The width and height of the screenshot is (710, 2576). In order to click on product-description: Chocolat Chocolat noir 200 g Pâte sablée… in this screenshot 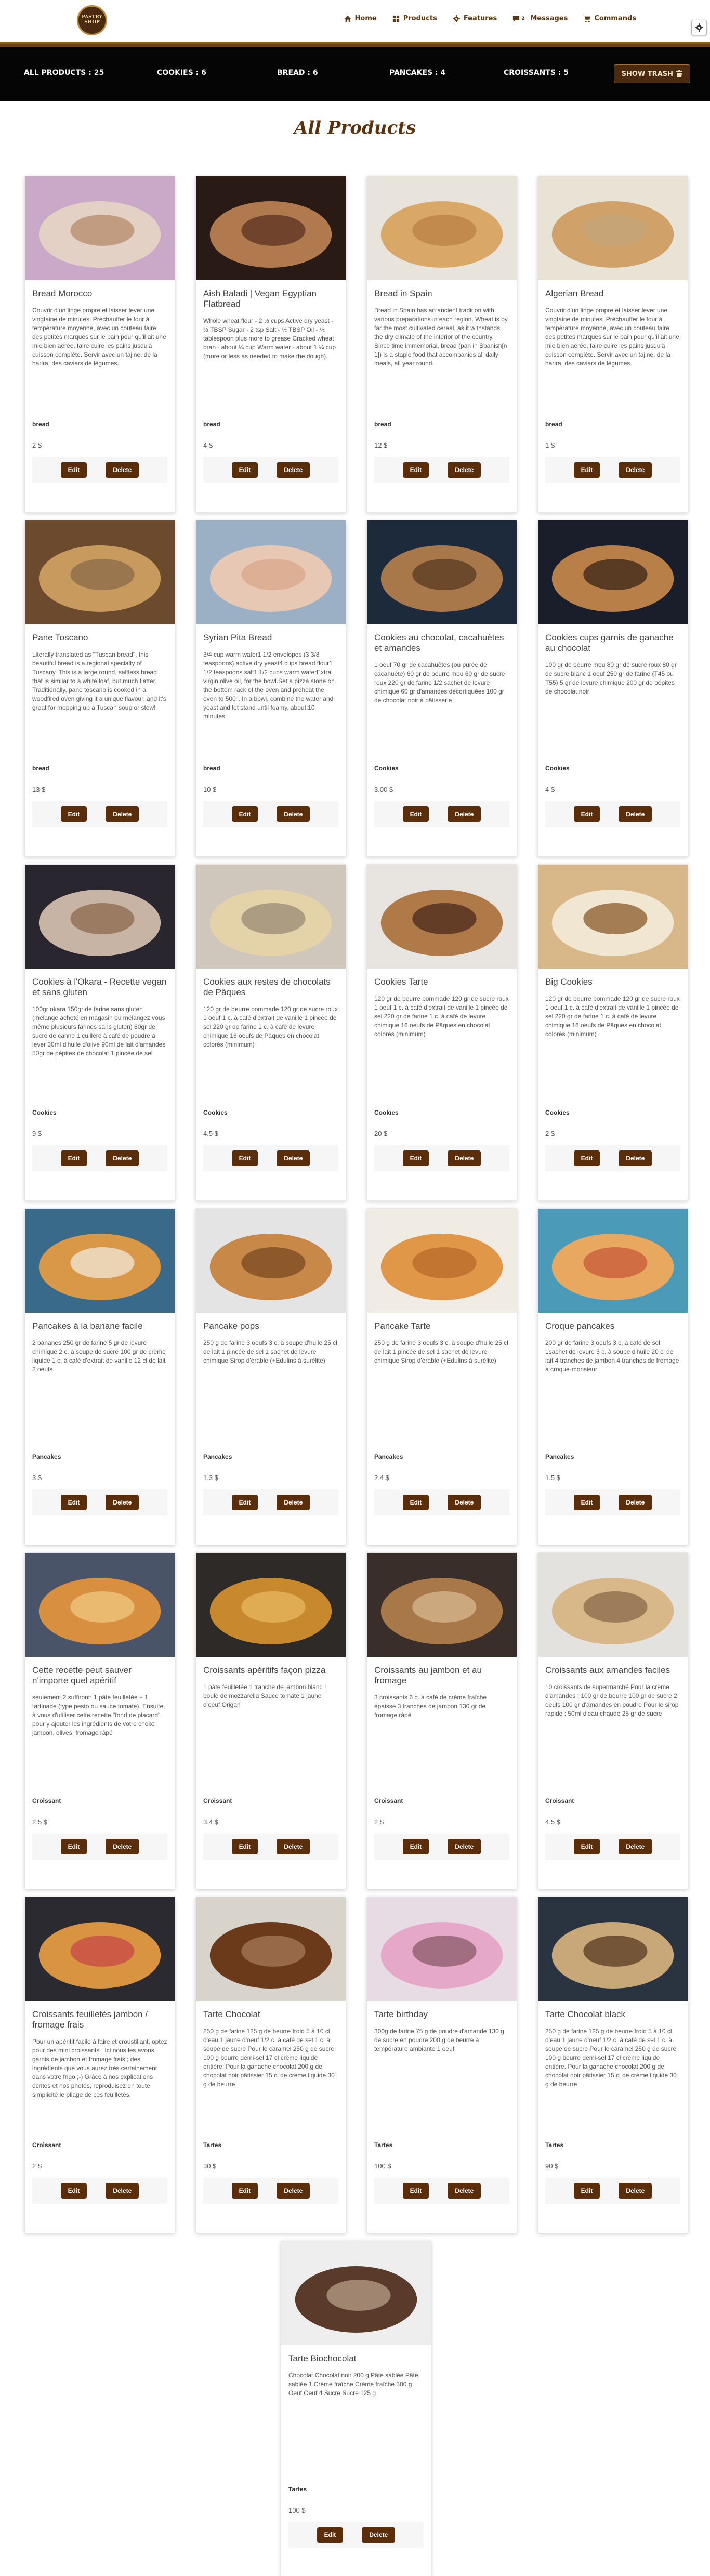, I will do `click(353, 2384)`.